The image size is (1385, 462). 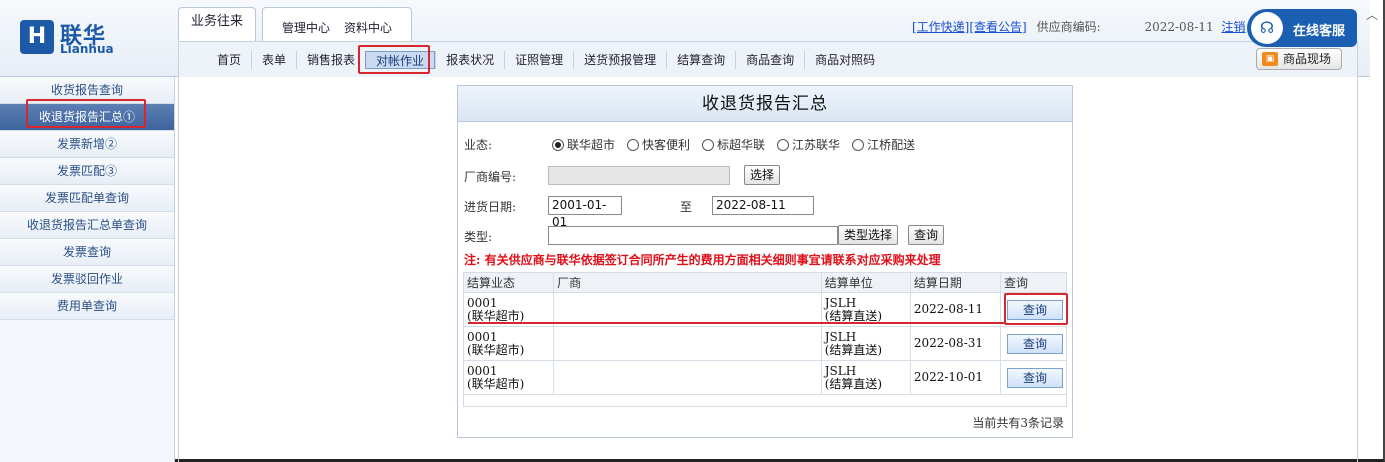 What do you see at coordinates (368, 25) in the screenshot?
I see `tab-data: 资料中心` at bounding box center [368, 25].